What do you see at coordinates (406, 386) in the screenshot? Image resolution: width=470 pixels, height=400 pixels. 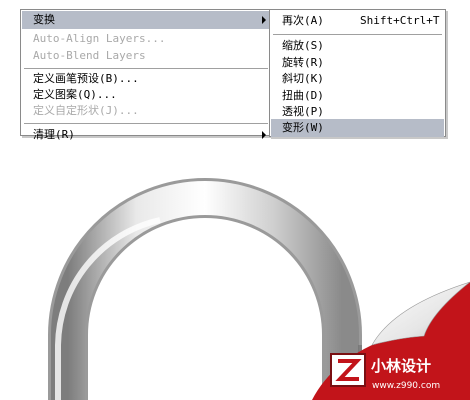 I see `watermark-url: www.z990.com` at bounding box center [406, 386].